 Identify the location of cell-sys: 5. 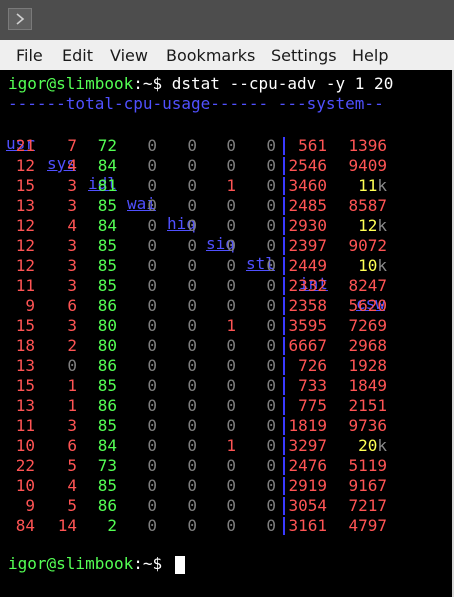
(72, 505).